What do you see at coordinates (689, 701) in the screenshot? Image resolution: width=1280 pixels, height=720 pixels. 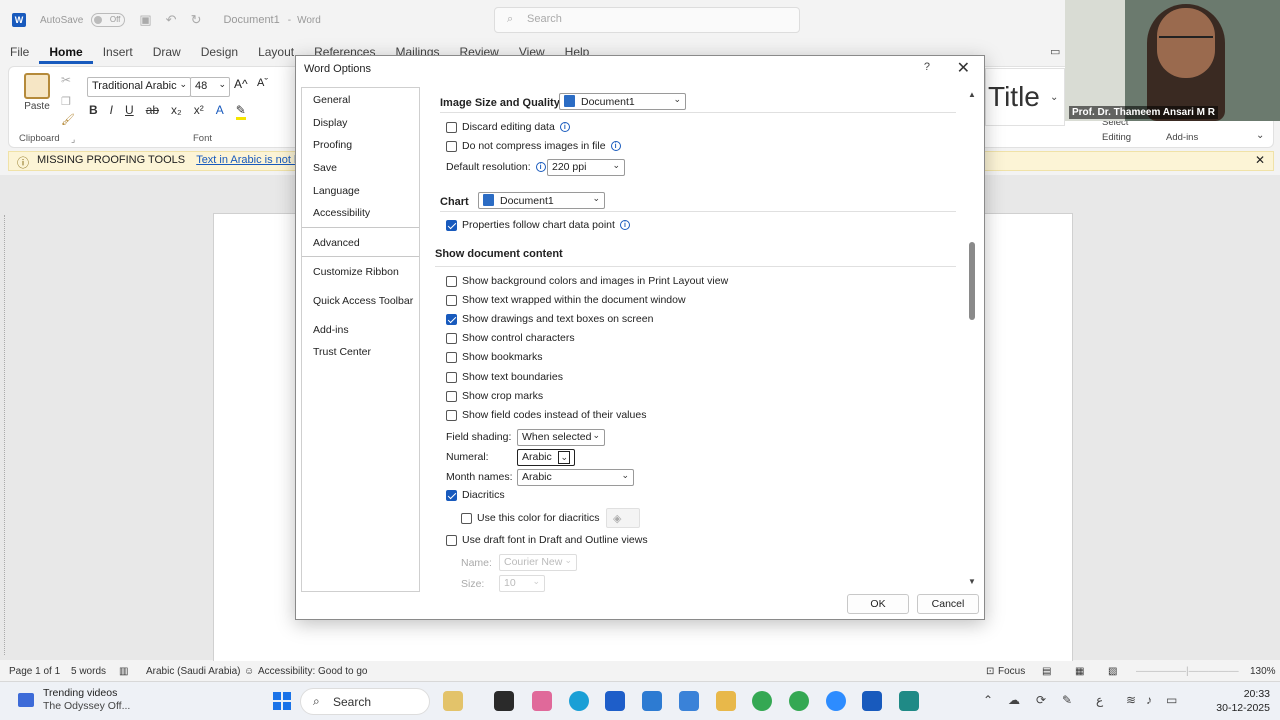 I see `mail-icon` at bounding box center [689, 701].